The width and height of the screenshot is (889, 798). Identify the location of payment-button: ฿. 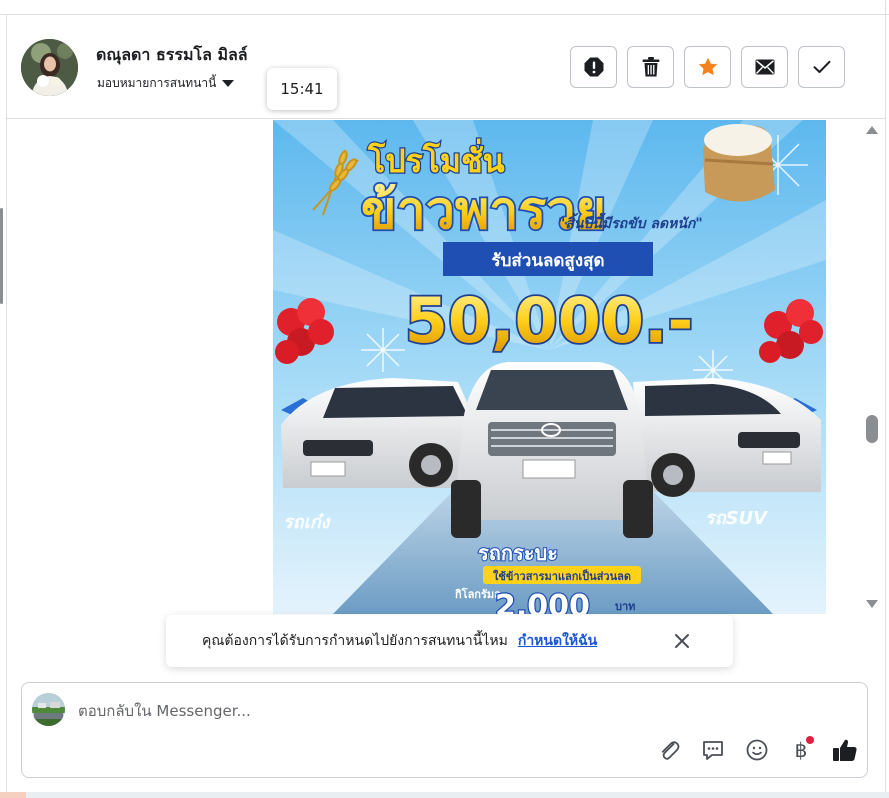
(801, 749).